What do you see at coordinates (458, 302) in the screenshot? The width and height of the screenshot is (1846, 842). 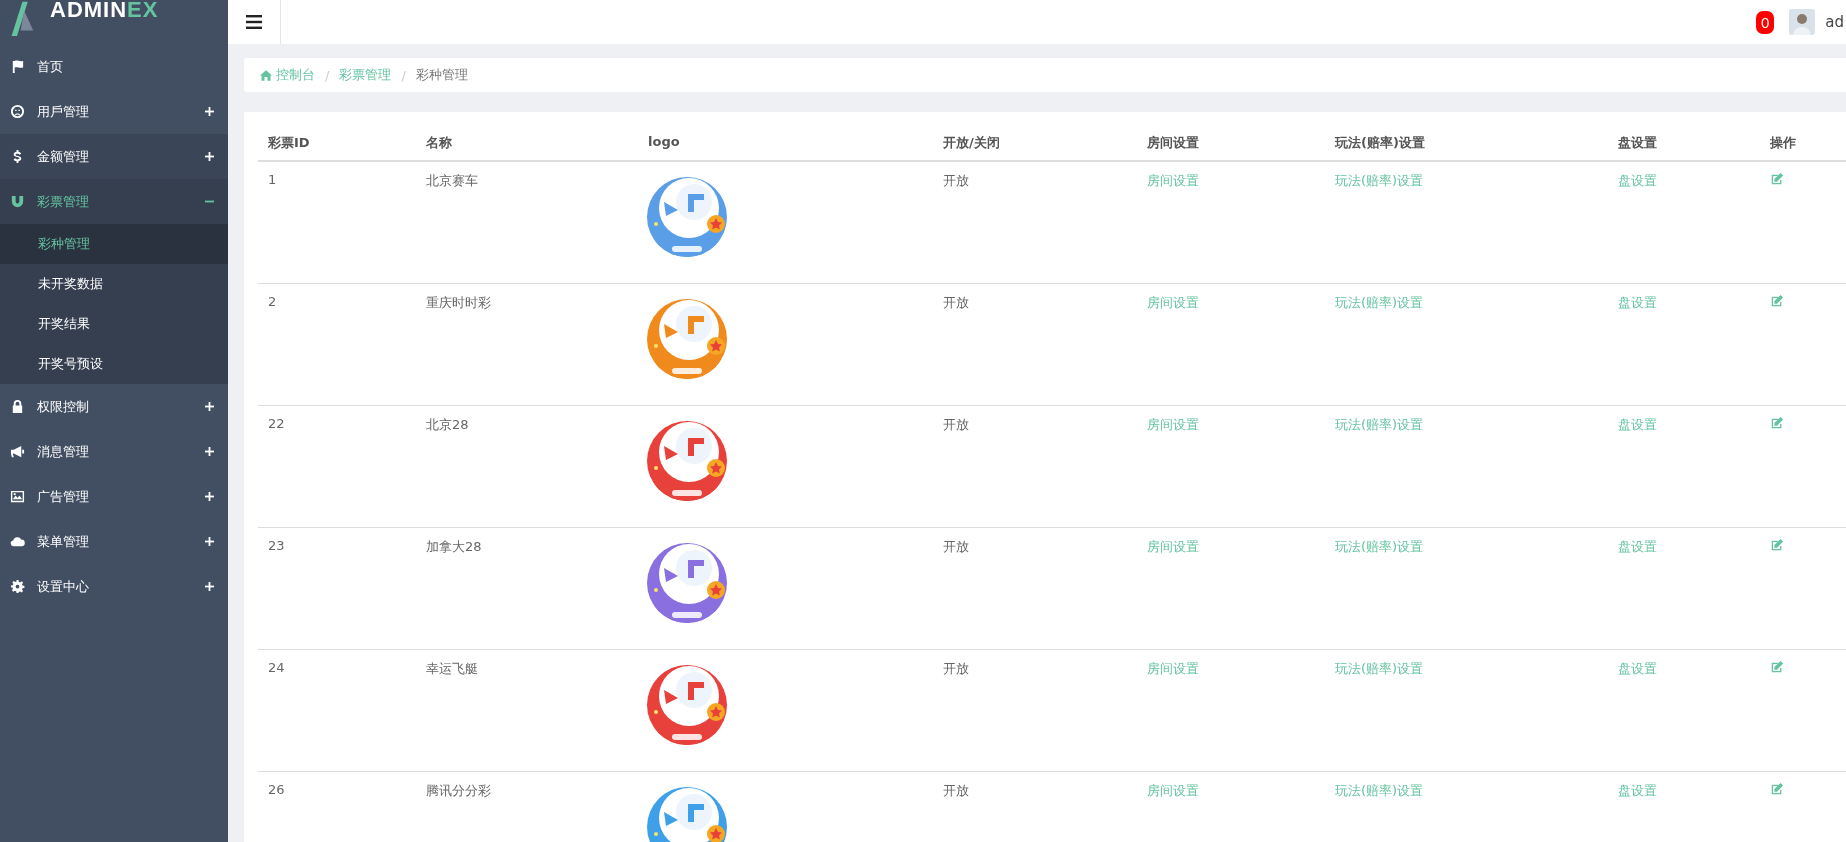 I see `table-cell: 重庆时时彩` at bounding box center [458, 302].